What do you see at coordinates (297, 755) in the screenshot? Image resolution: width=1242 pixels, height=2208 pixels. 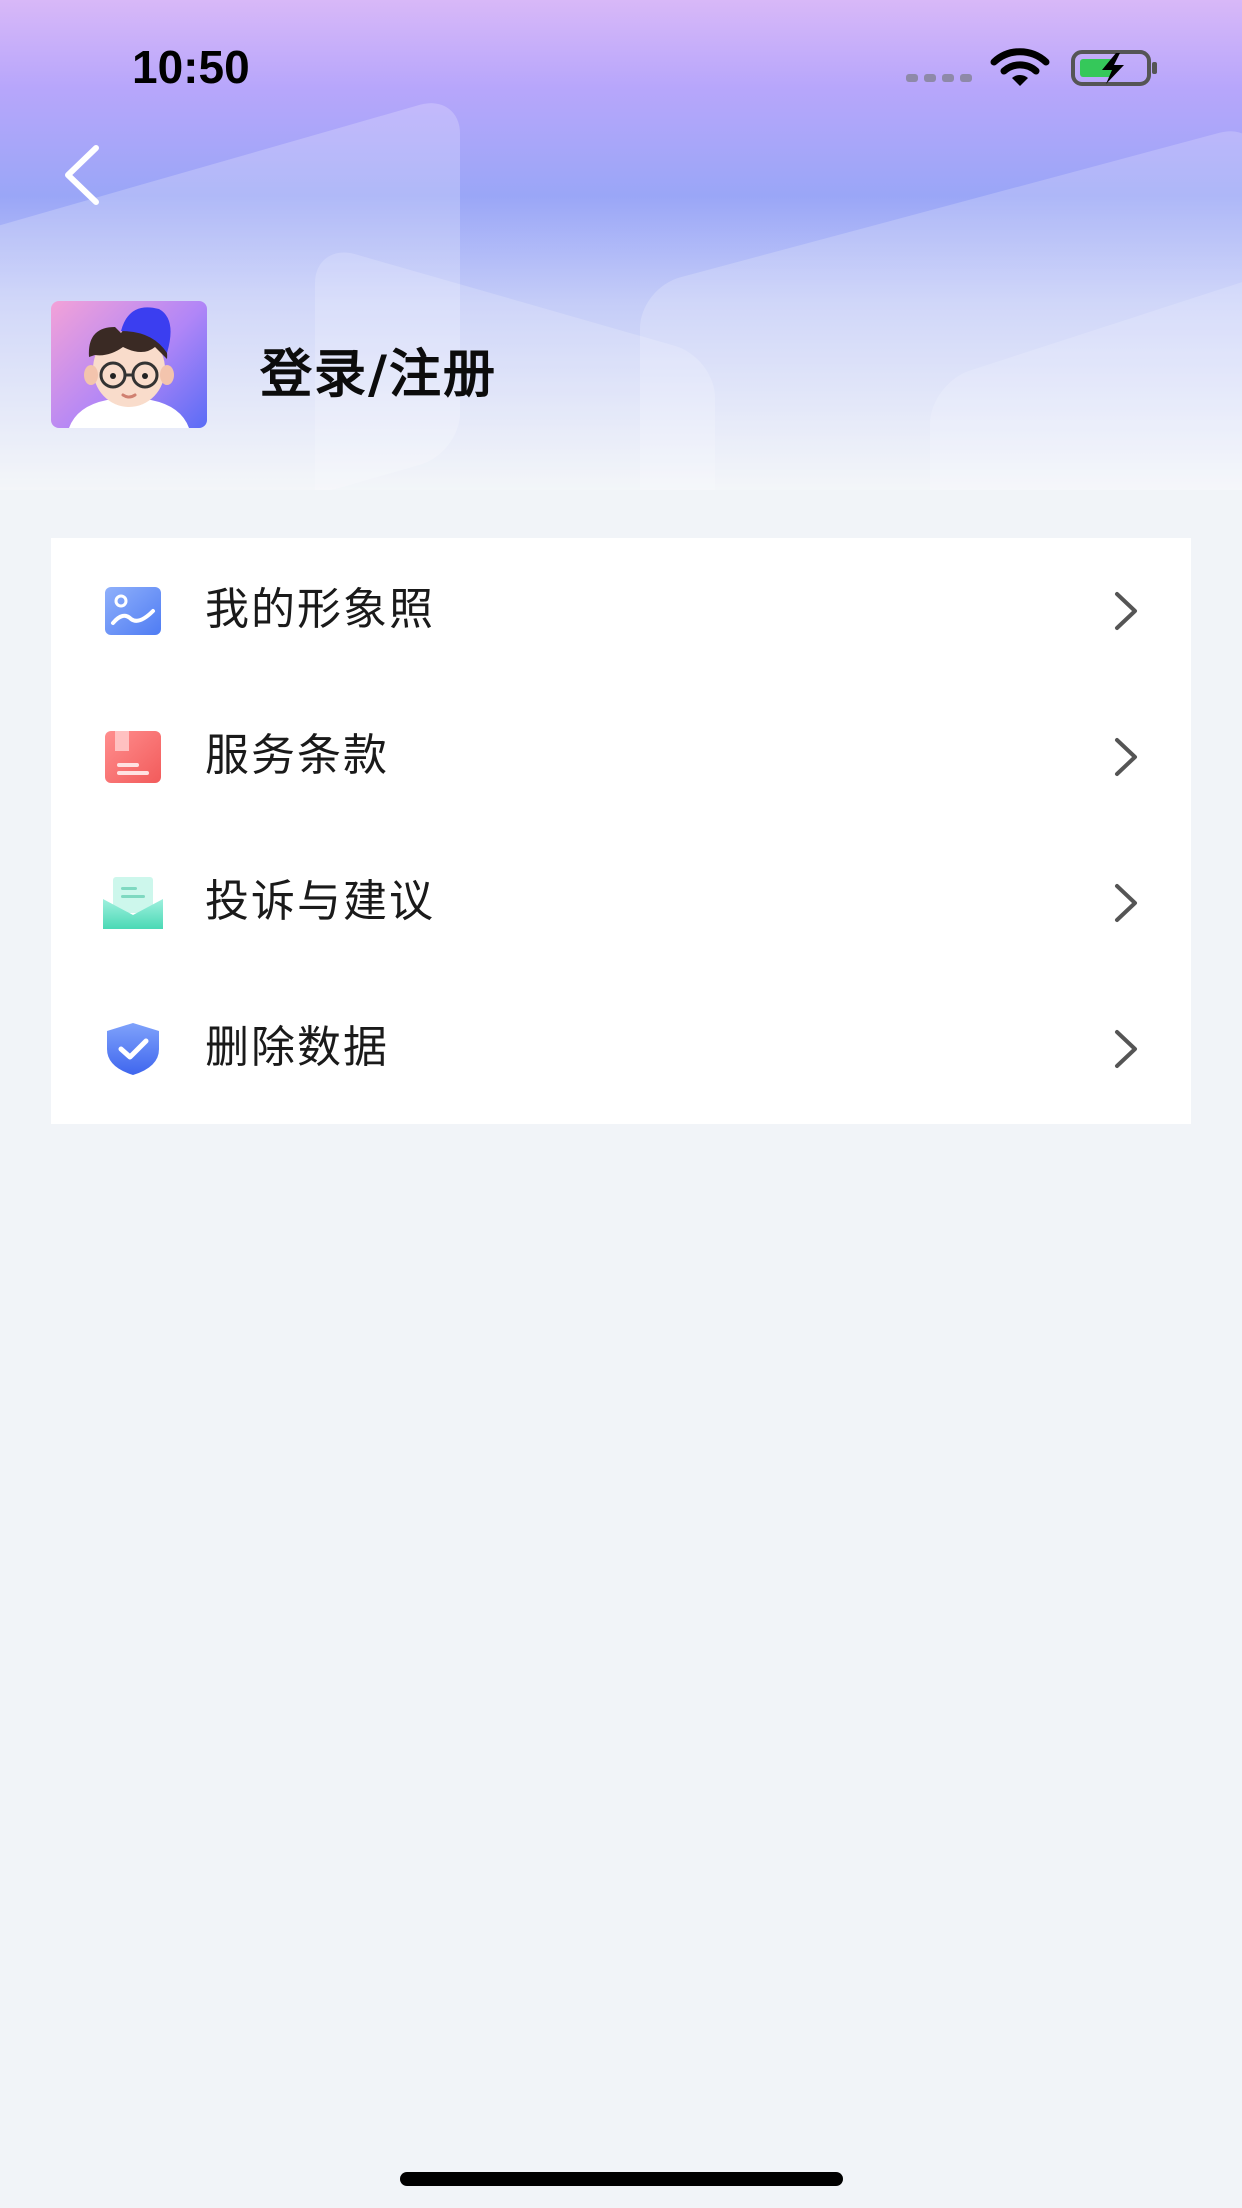 I see `menu-item-label: 服务条款` at bounding box center [297, 755].